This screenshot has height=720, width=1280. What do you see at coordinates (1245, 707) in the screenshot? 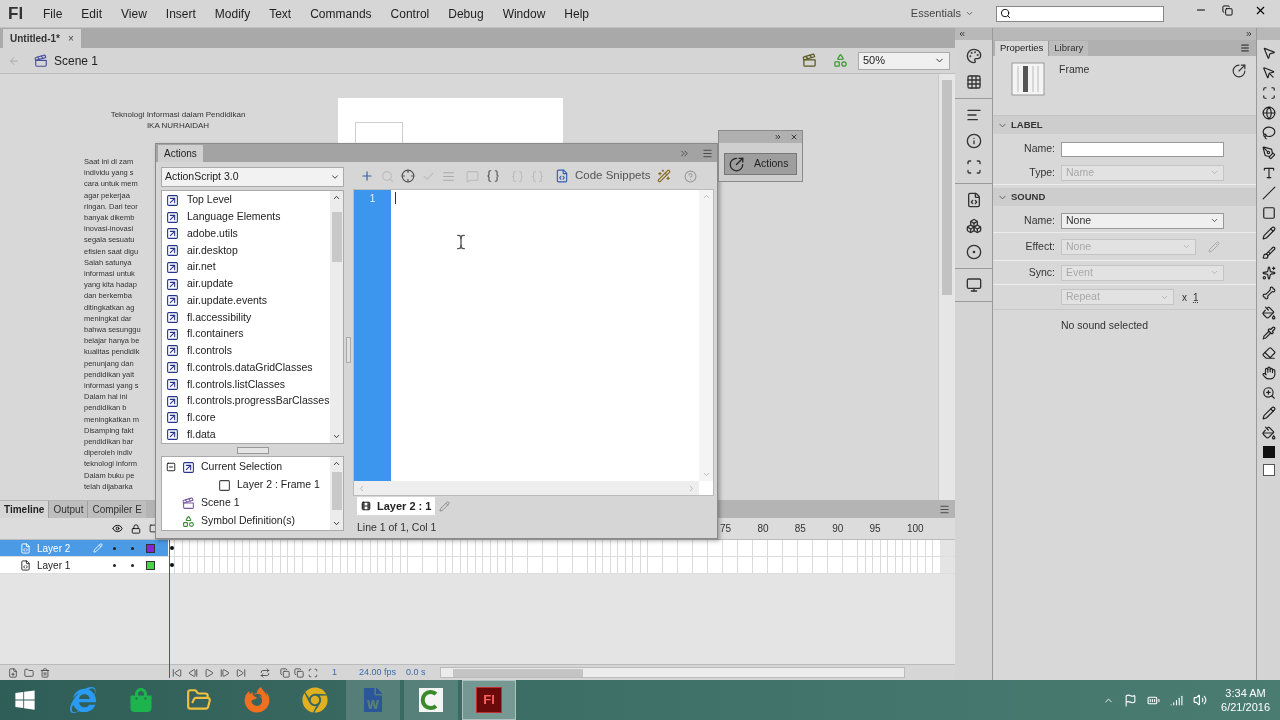
I see `clock-date: 6/21/2016` at bounding box center [1245, 707].